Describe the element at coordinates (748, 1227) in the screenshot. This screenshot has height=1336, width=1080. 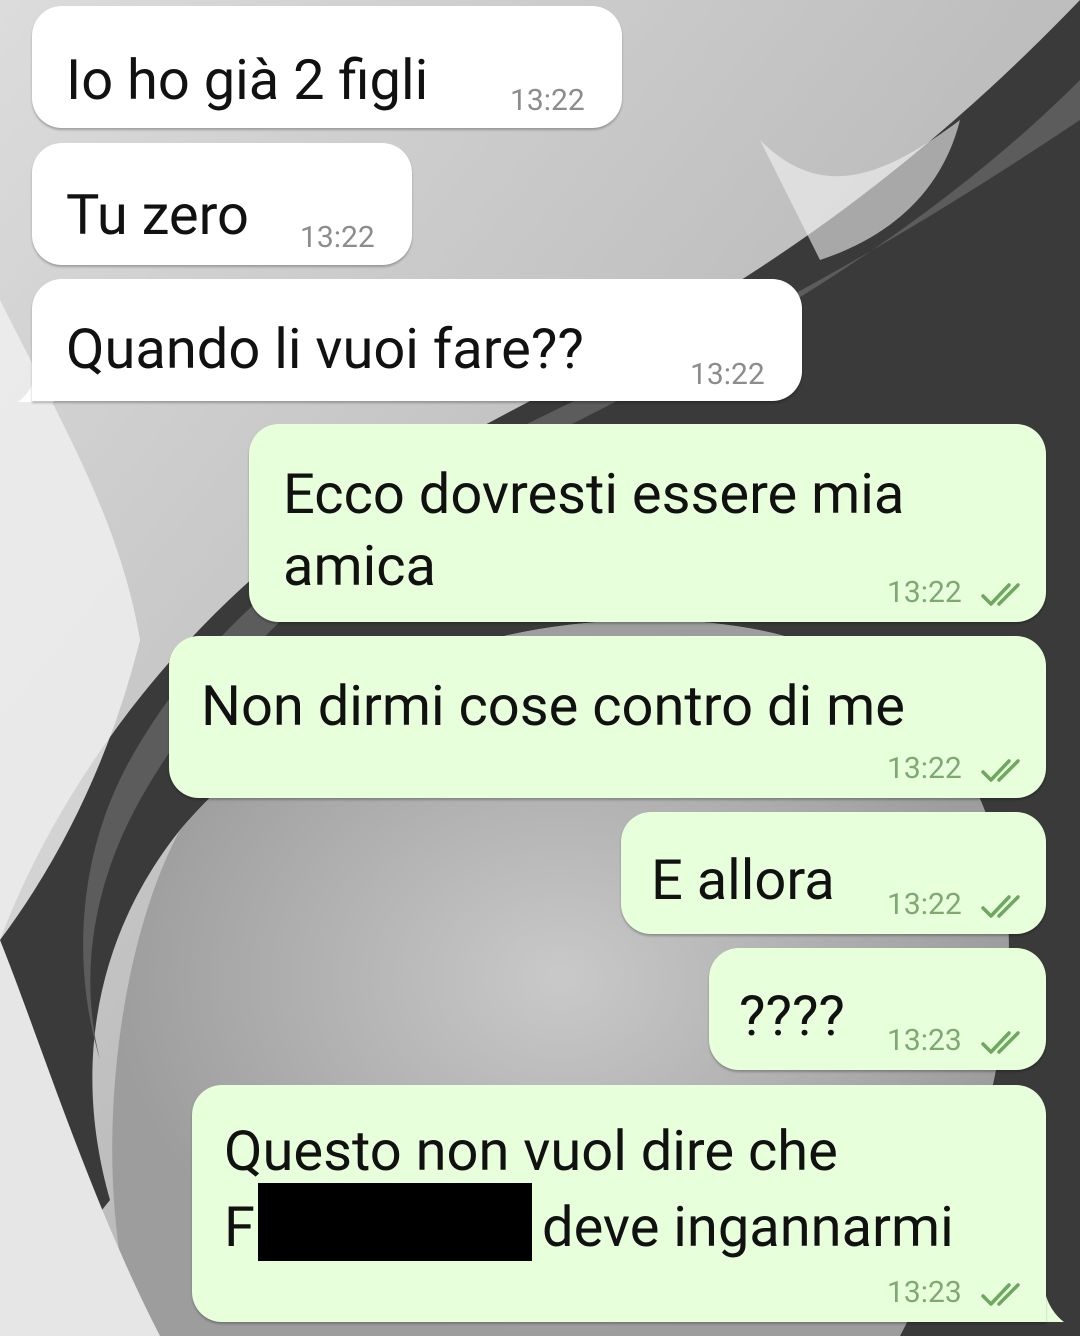
I see `message-text-line-2-end: deve ingannarmi` at that location.